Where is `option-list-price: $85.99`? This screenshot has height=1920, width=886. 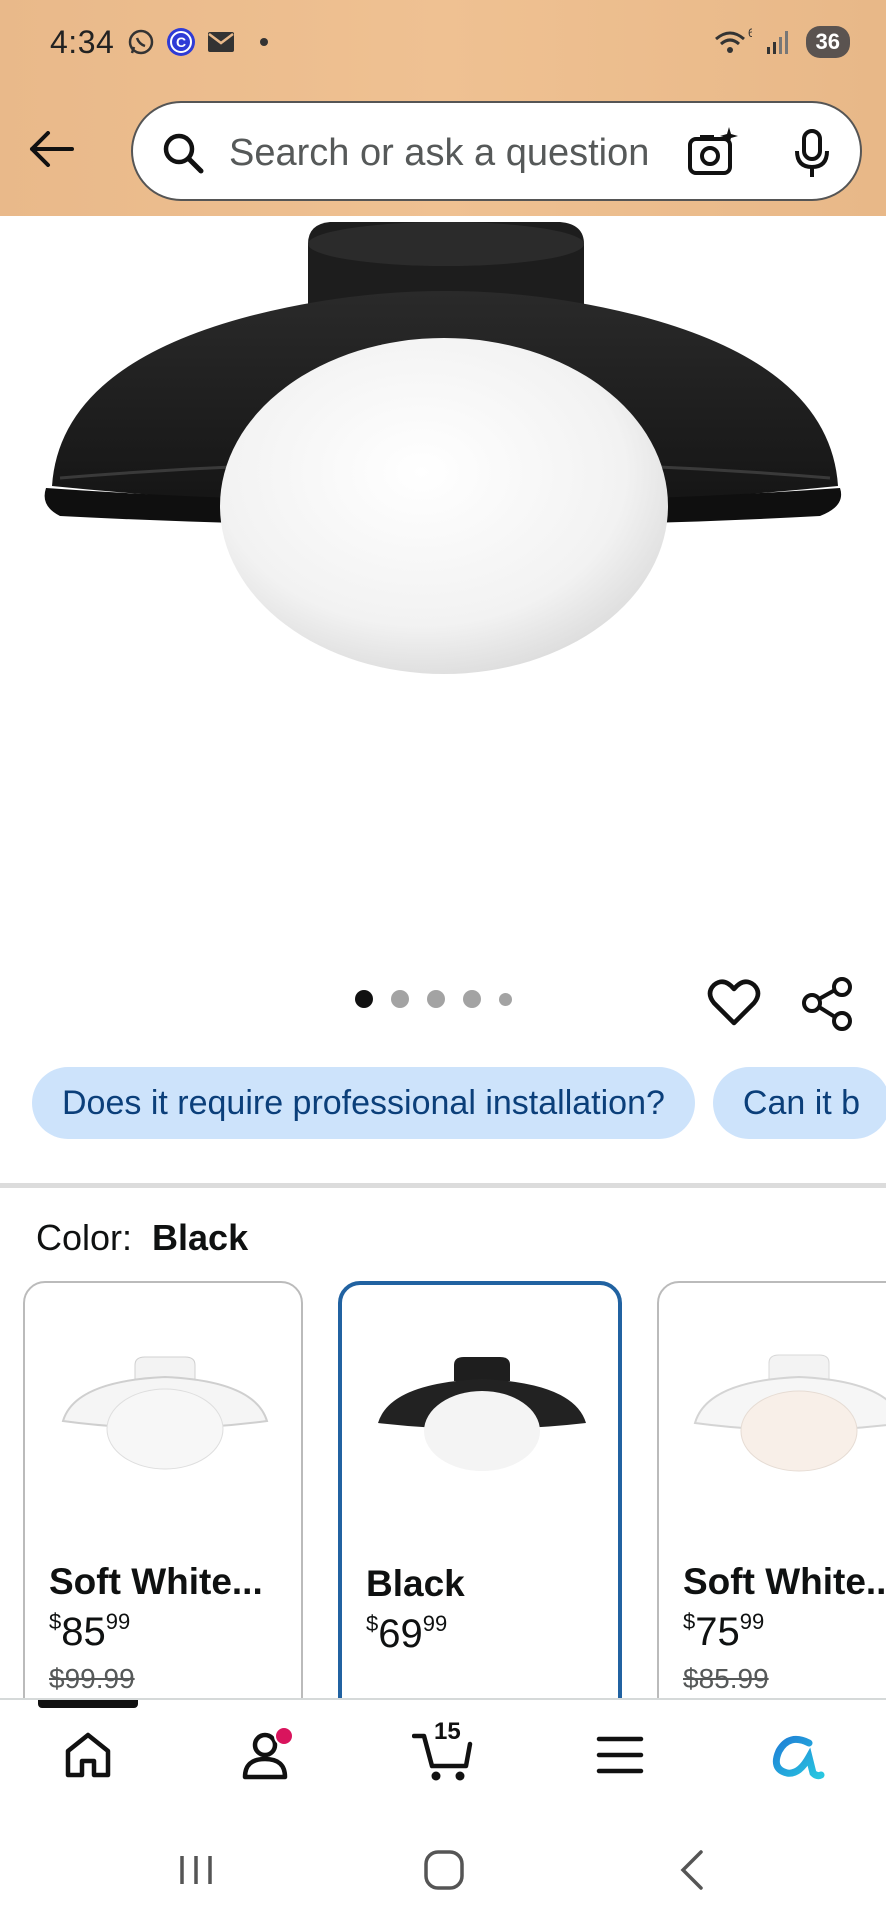 option-list-price: $85.99 is located at coordinates (726, 1678).